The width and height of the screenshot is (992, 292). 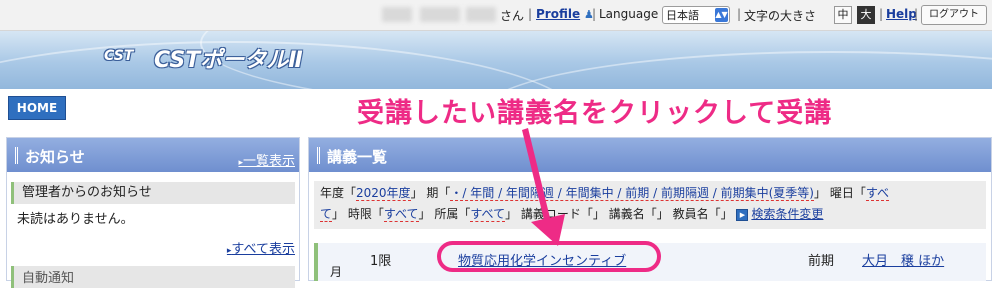 I want to click on arrow-shaft, so click(x=537, y=178).